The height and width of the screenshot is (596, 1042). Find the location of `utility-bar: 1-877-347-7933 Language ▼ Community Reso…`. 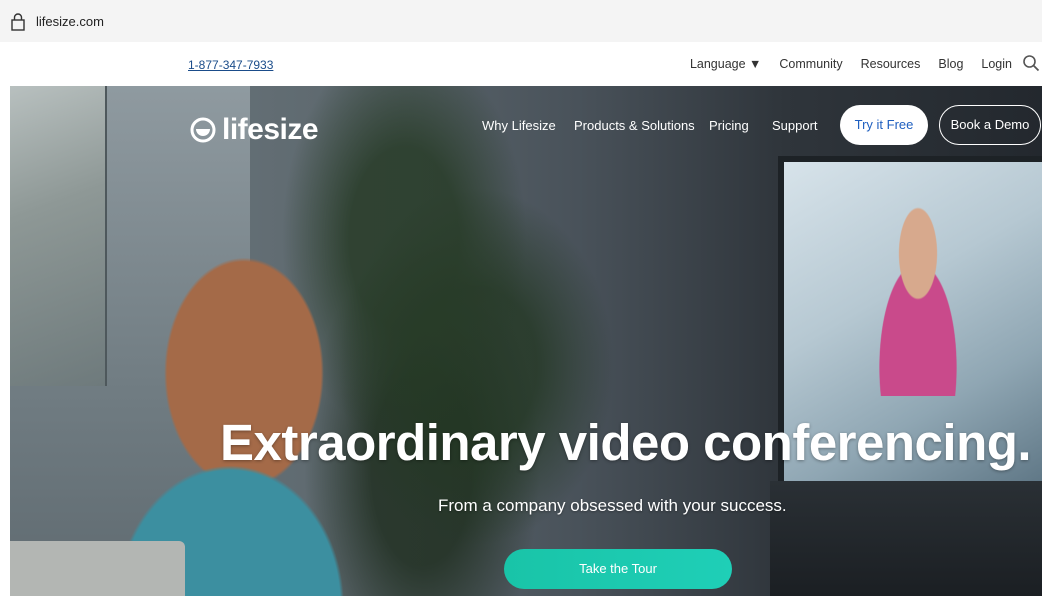

utility-bar: 1-877-347-7933 Language ▼ Community Reso… is located at coordinates (521, 64).